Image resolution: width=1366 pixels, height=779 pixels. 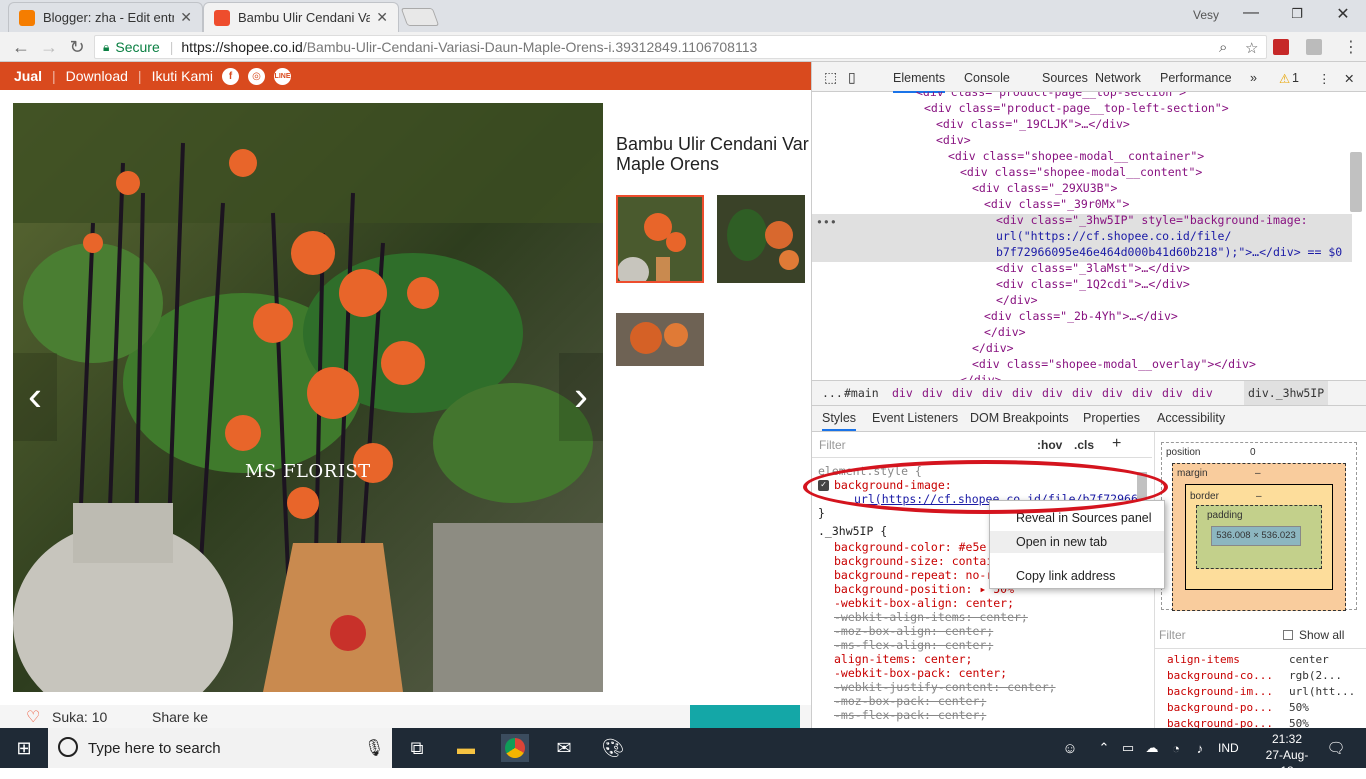 What do you see at coordinates (1324, 78) in the screenshot?
I see `devtools-menu-icon: ⋮` at bounding box center [1324, 78].